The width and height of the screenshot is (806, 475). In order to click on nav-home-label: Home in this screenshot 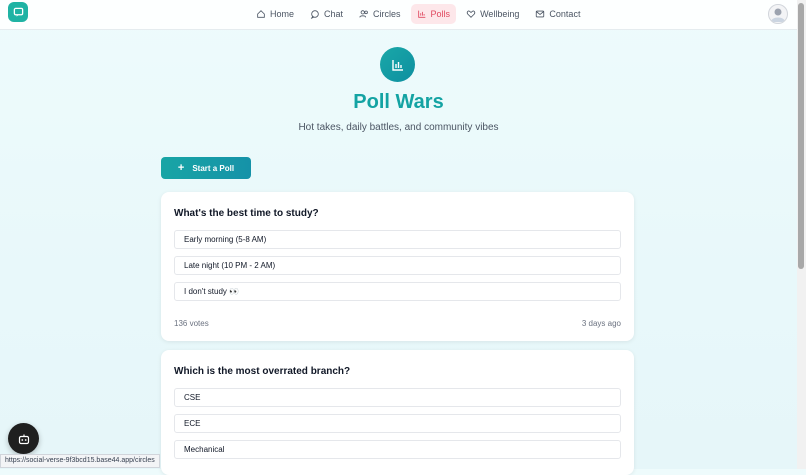, I will do `click(282, 14)`.